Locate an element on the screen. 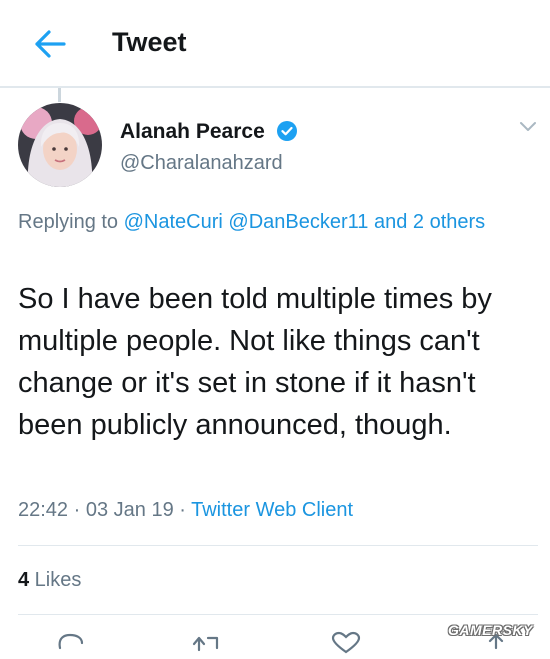 This screenshot has width=550, height=659. chevron-down-icon is located at coordinates (528, 126).